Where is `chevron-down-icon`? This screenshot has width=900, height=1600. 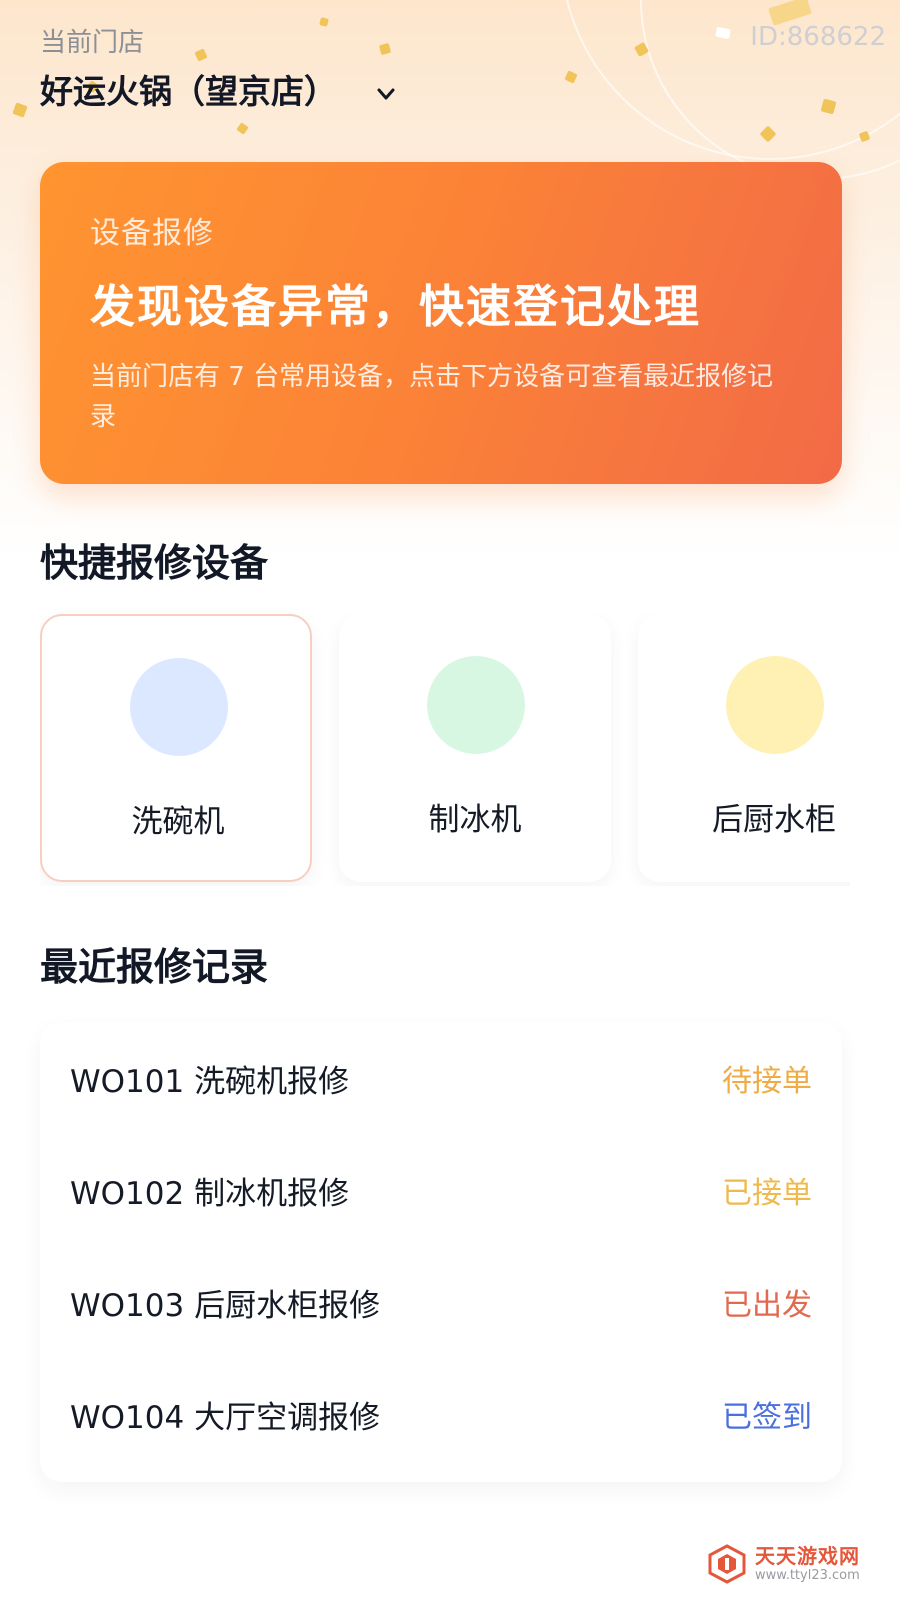 chevron-down-icon is located at coordinates (386, 94).